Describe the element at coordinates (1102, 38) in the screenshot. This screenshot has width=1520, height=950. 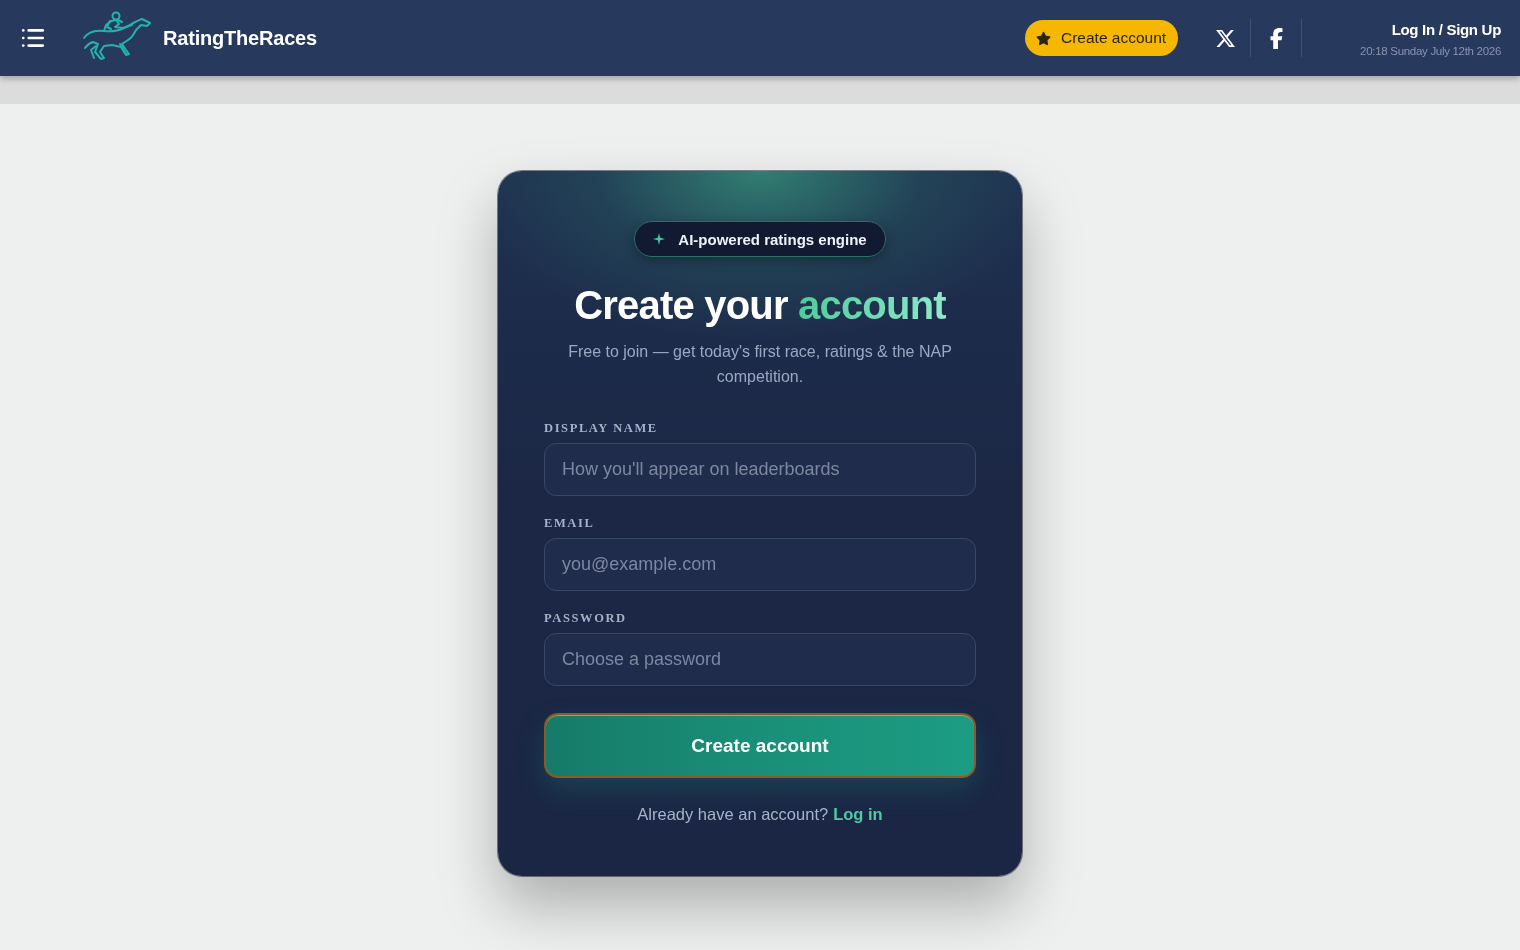
I see `create-account-button: Create account` at that location.